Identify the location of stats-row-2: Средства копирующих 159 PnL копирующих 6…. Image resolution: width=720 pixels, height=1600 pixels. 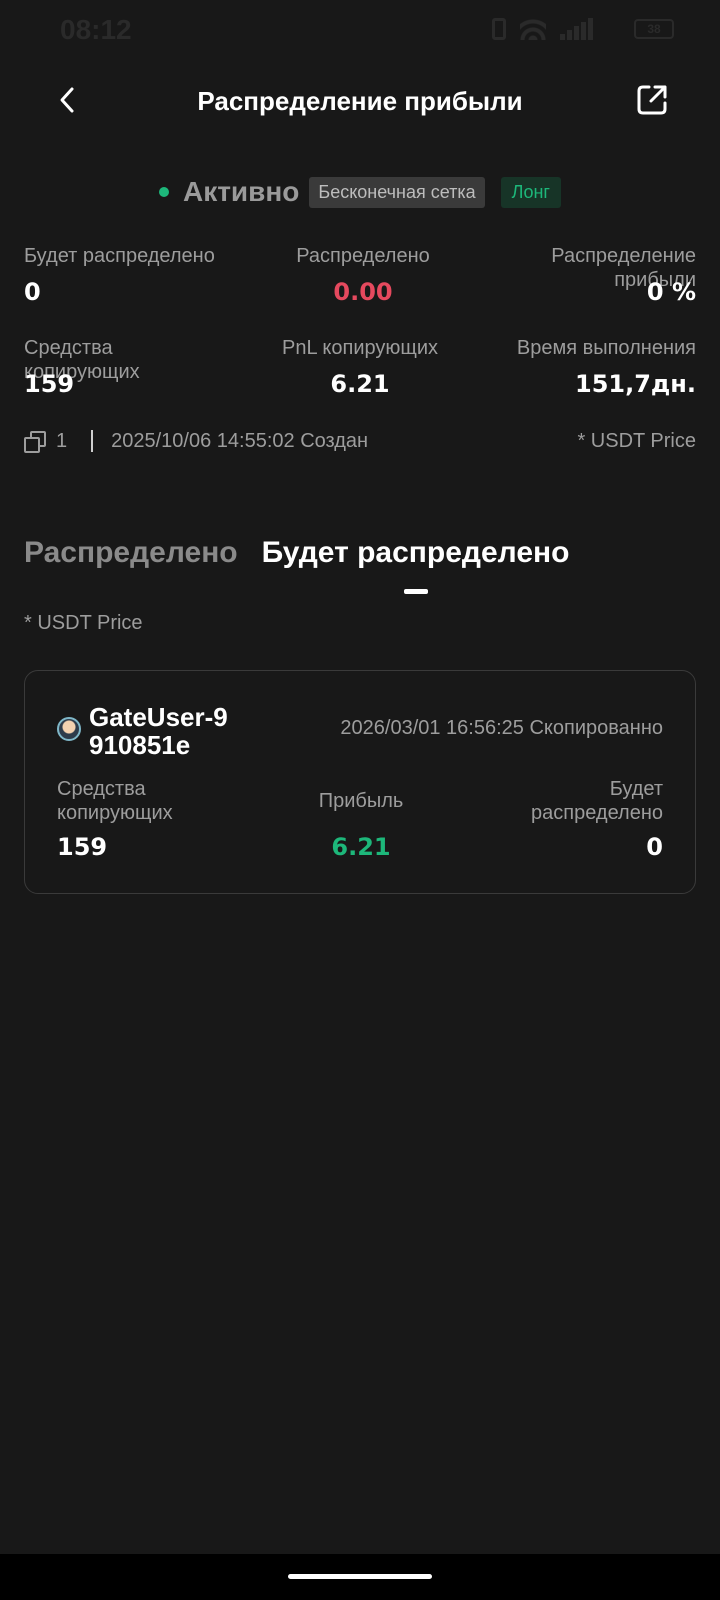
(360, 371).